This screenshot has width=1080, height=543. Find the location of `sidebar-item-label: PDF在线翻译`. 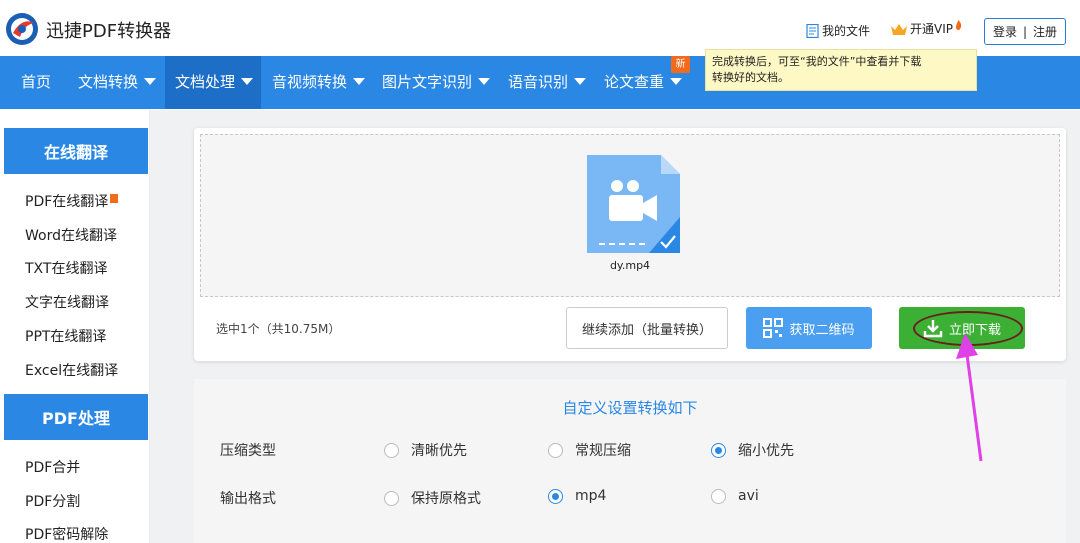

sidebar-item-label: PDF在线翻译 is located at coordinates (67, 202).